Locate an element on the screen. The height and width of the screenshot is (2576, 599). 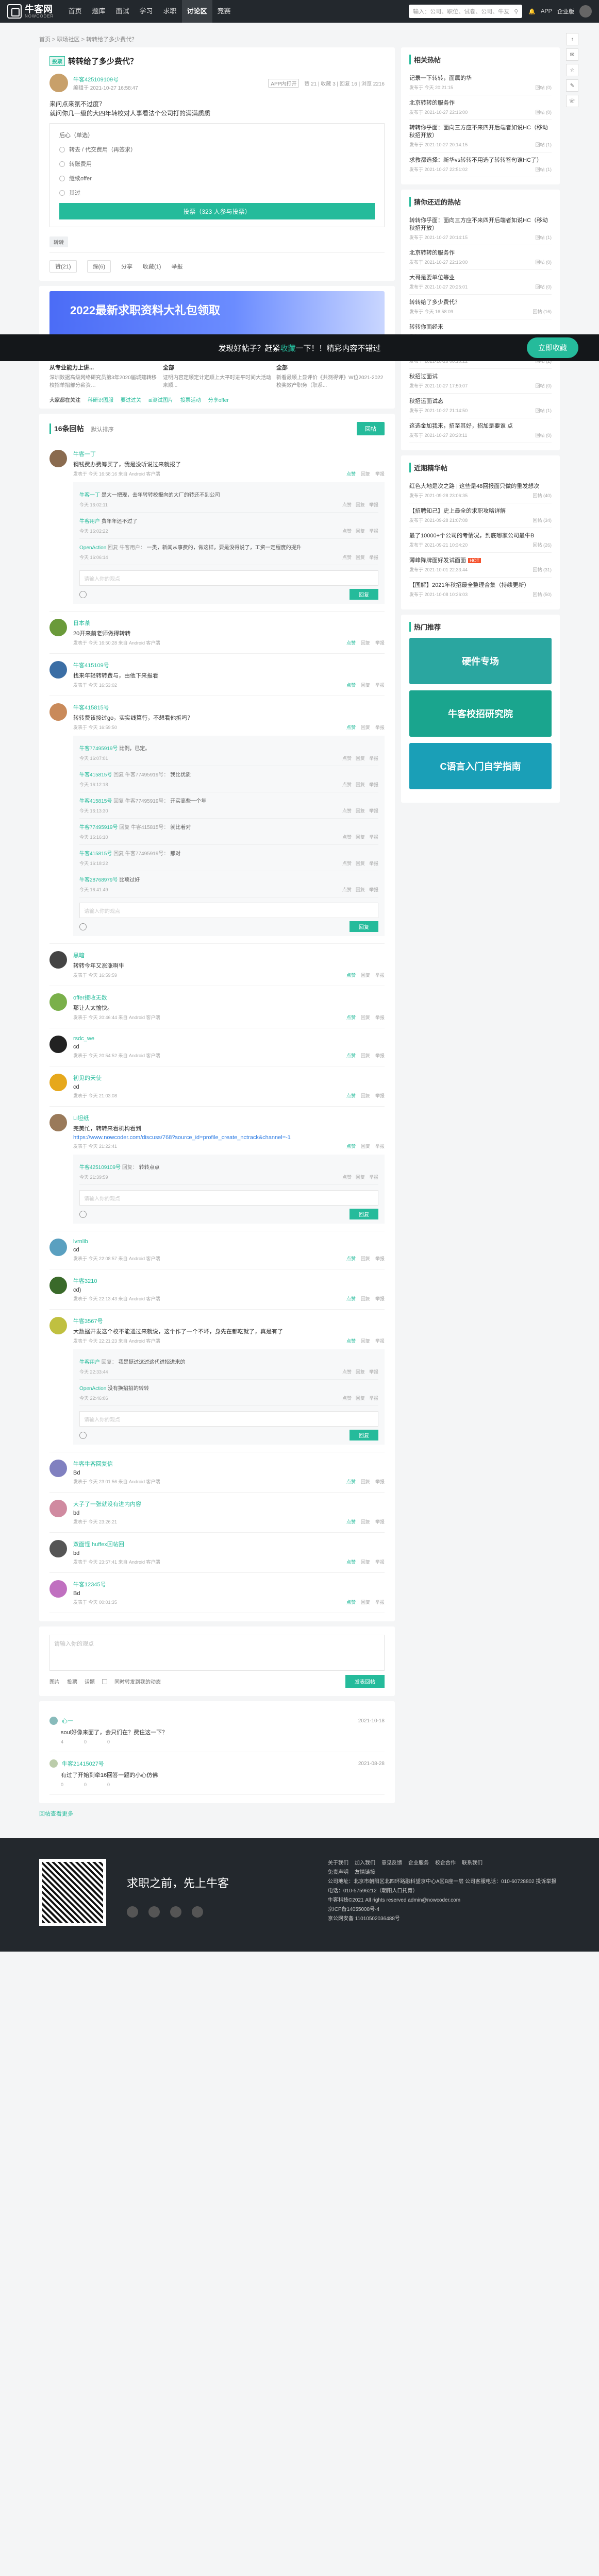
side-post-item: 大哥是要单位等业 发布于 2021-10-27 20:25:01 回帖 (0) is located at coordinates (480, 282).